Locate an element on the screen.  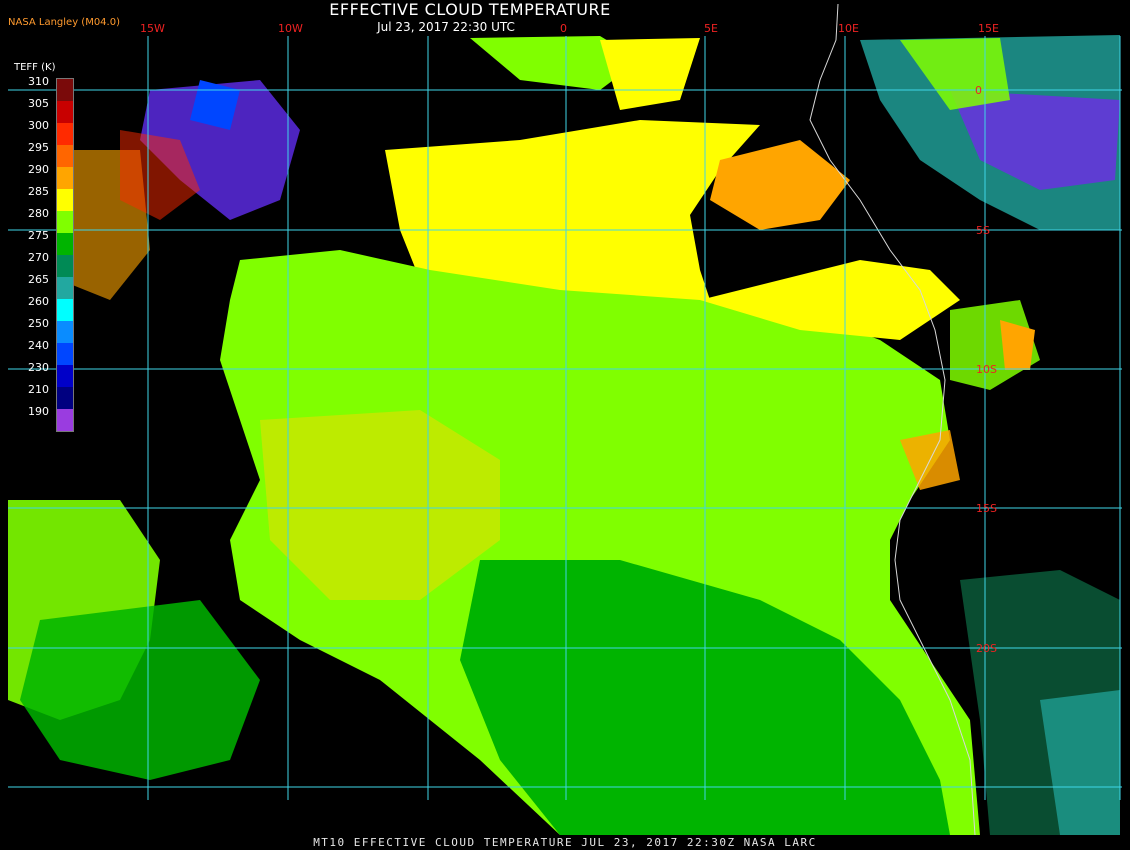
legend-label: 275 is located at coordinates (38, 235).